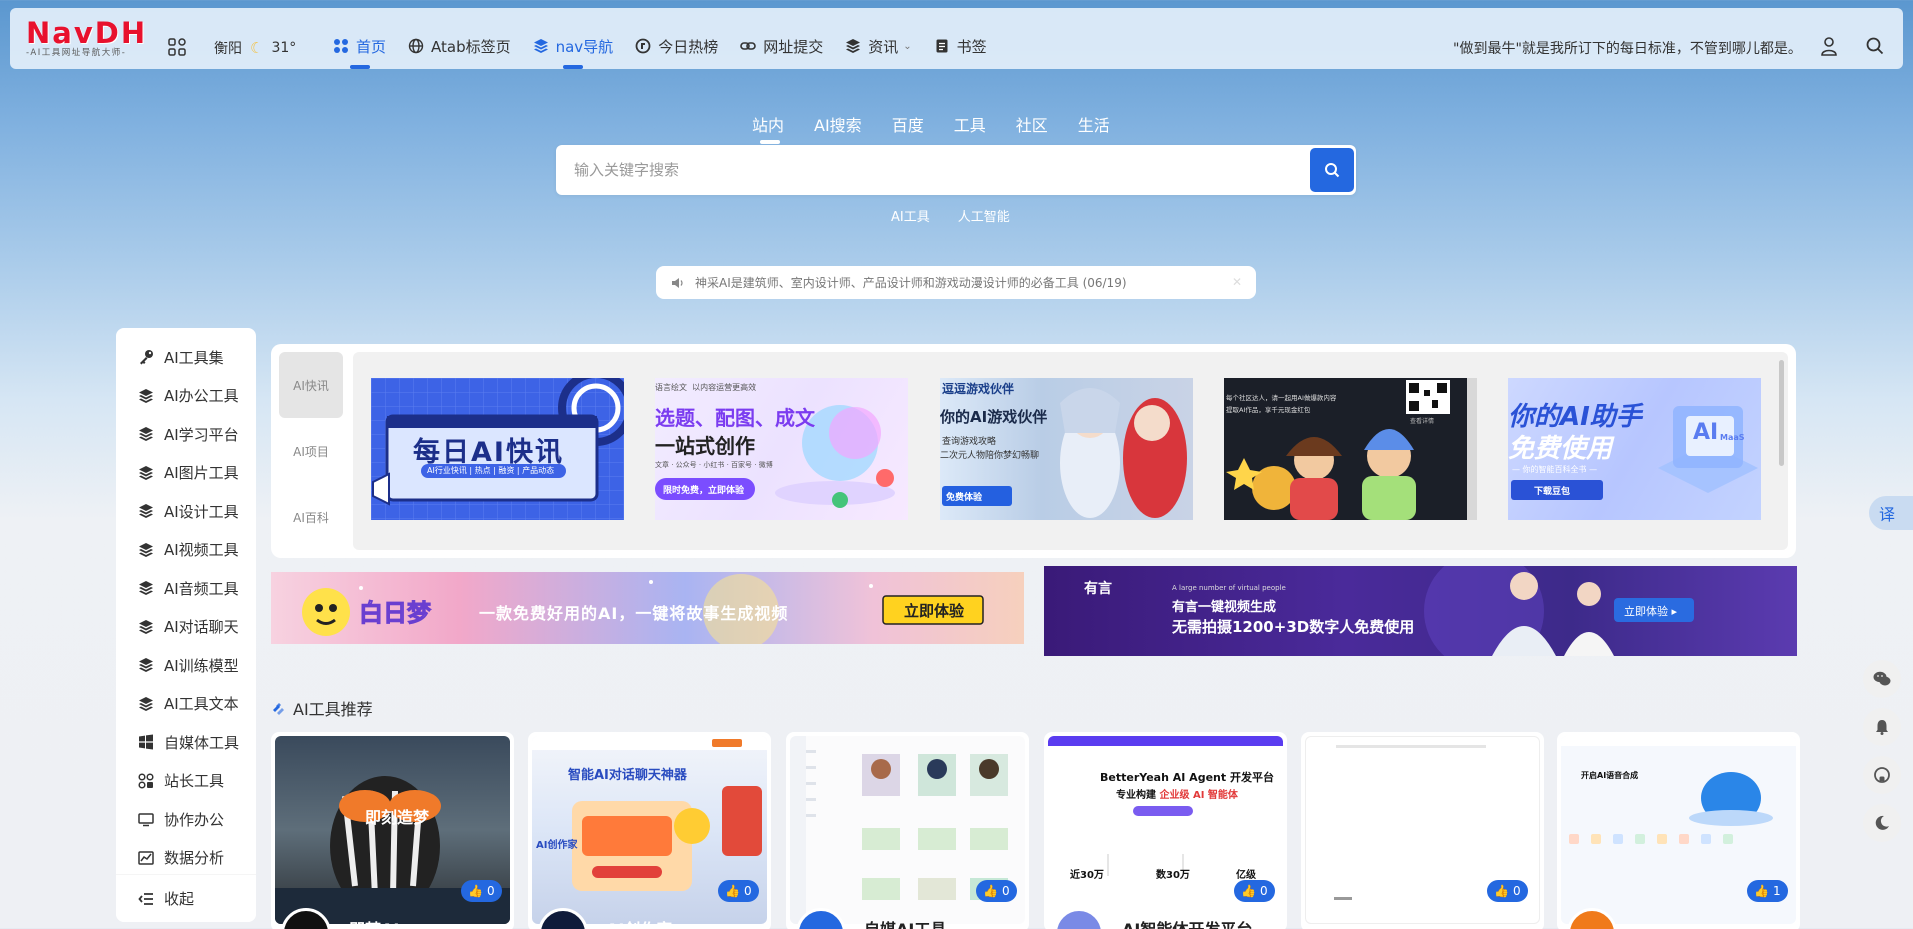  What do you see at coordinates (970, 124) in the screenshot?
I see `search-tab-tools: 工具` at bounding box center [970, 124].